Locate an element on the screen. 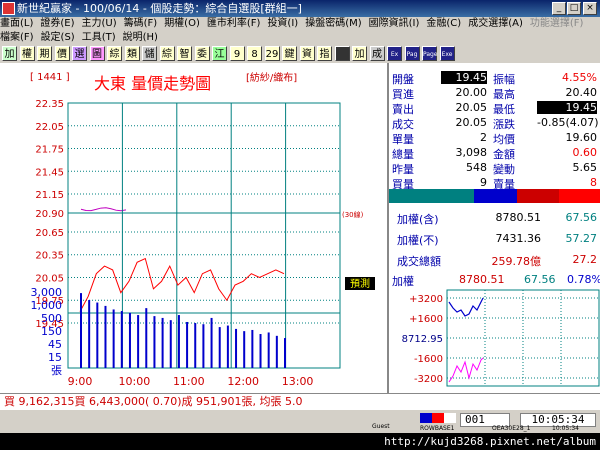  minimize-button: _ is located at coordinates (559, 8).